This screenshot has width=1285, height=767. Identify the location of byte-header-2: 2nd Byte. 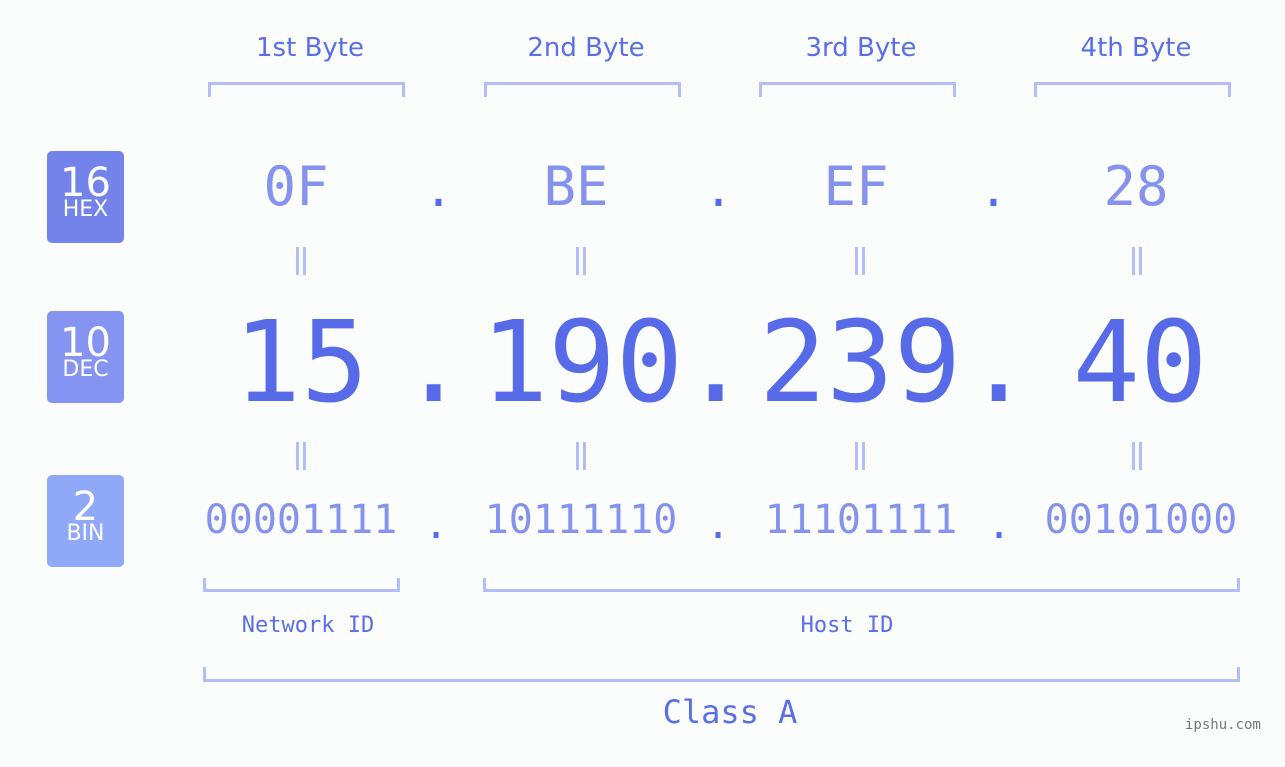
(586, 48).